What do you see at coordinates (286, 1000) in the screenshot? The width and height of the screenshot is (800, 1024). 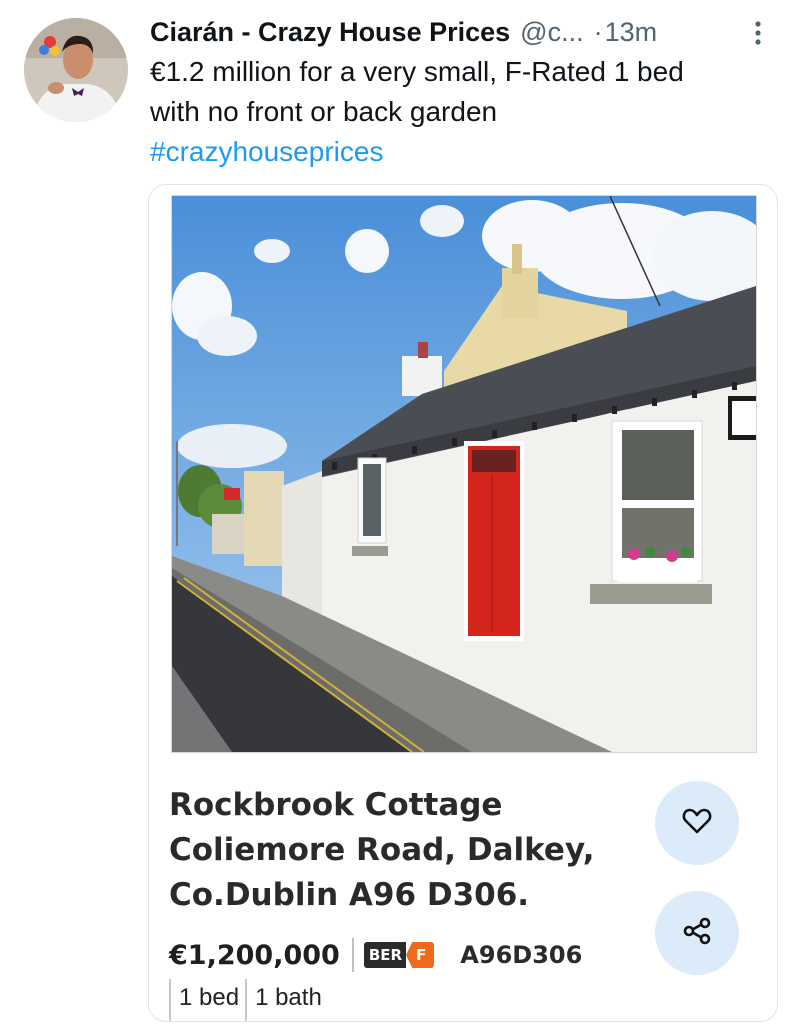 I see `bathrooms-count: 1 bath` at bounding box center [286, 1000].